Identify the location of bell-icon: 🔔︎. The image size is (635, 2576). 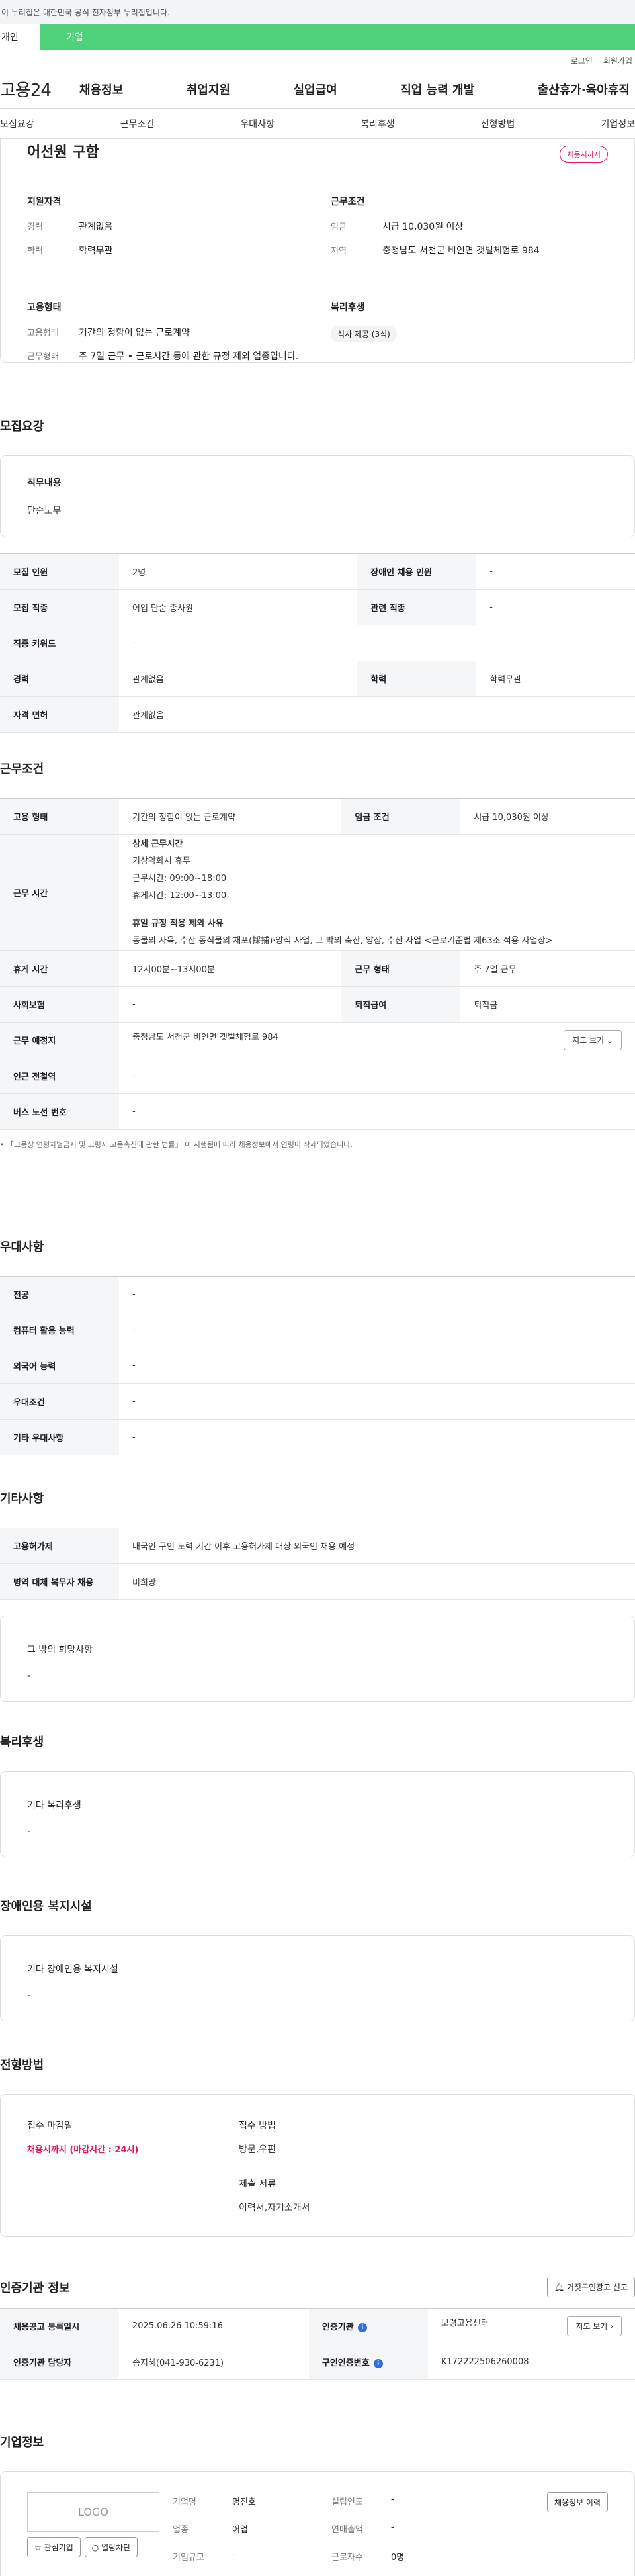
(559, 2287).